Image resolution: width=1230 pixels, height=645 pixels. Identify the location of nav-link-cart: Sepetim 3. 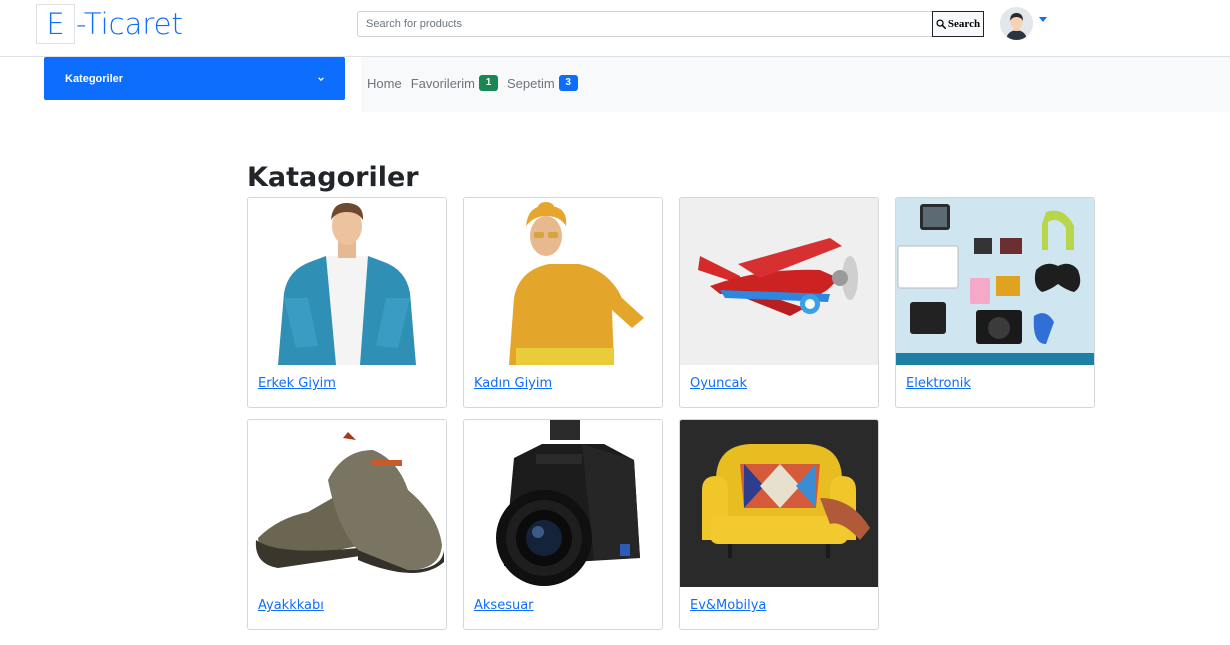
(542, 83).